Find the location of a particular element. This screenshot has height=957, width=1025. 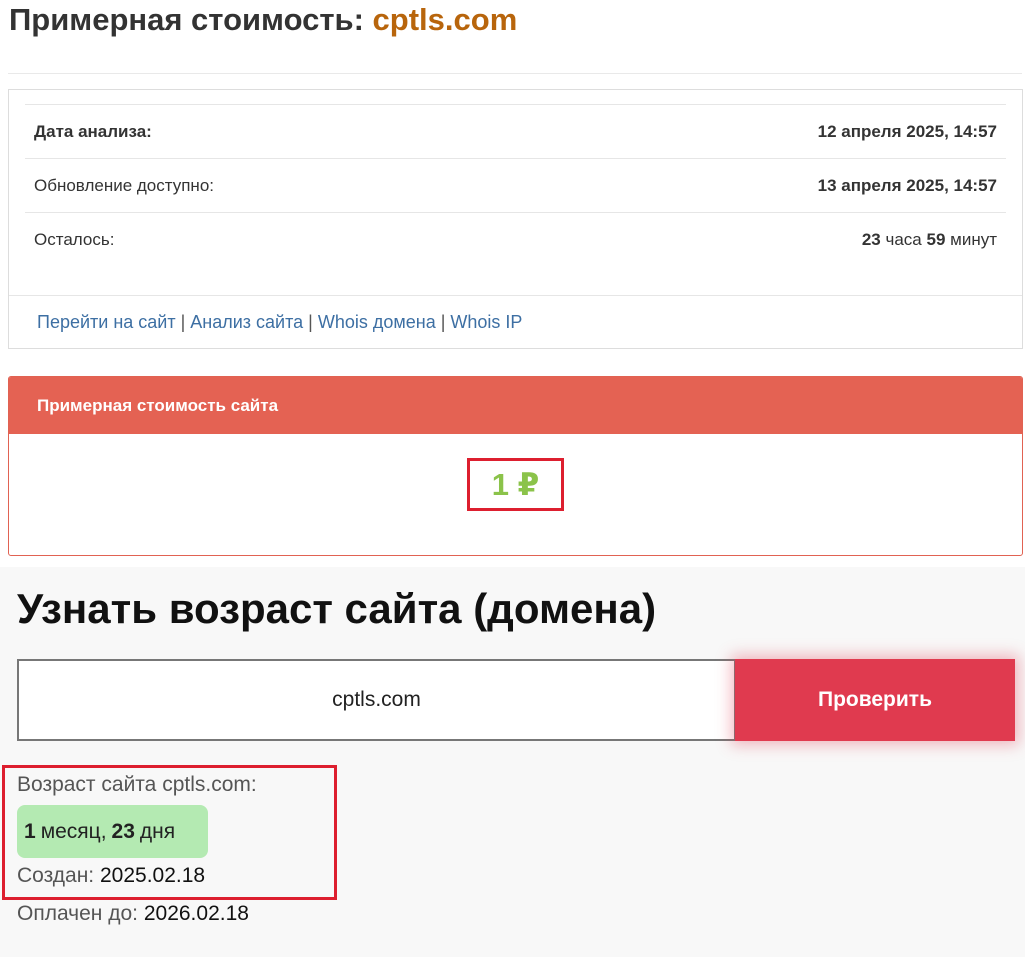

time-remaining-row: Осталось: 23 часа 59 минут is located at coordinates (515, 240).